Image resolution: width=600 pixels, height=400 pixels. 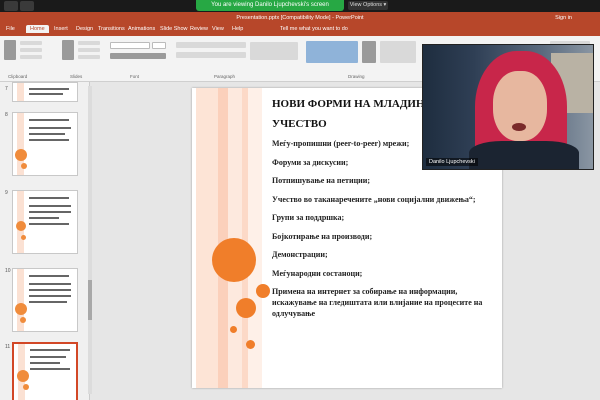 I want to click on thumb-number: 8, so click(x=6, y=115).